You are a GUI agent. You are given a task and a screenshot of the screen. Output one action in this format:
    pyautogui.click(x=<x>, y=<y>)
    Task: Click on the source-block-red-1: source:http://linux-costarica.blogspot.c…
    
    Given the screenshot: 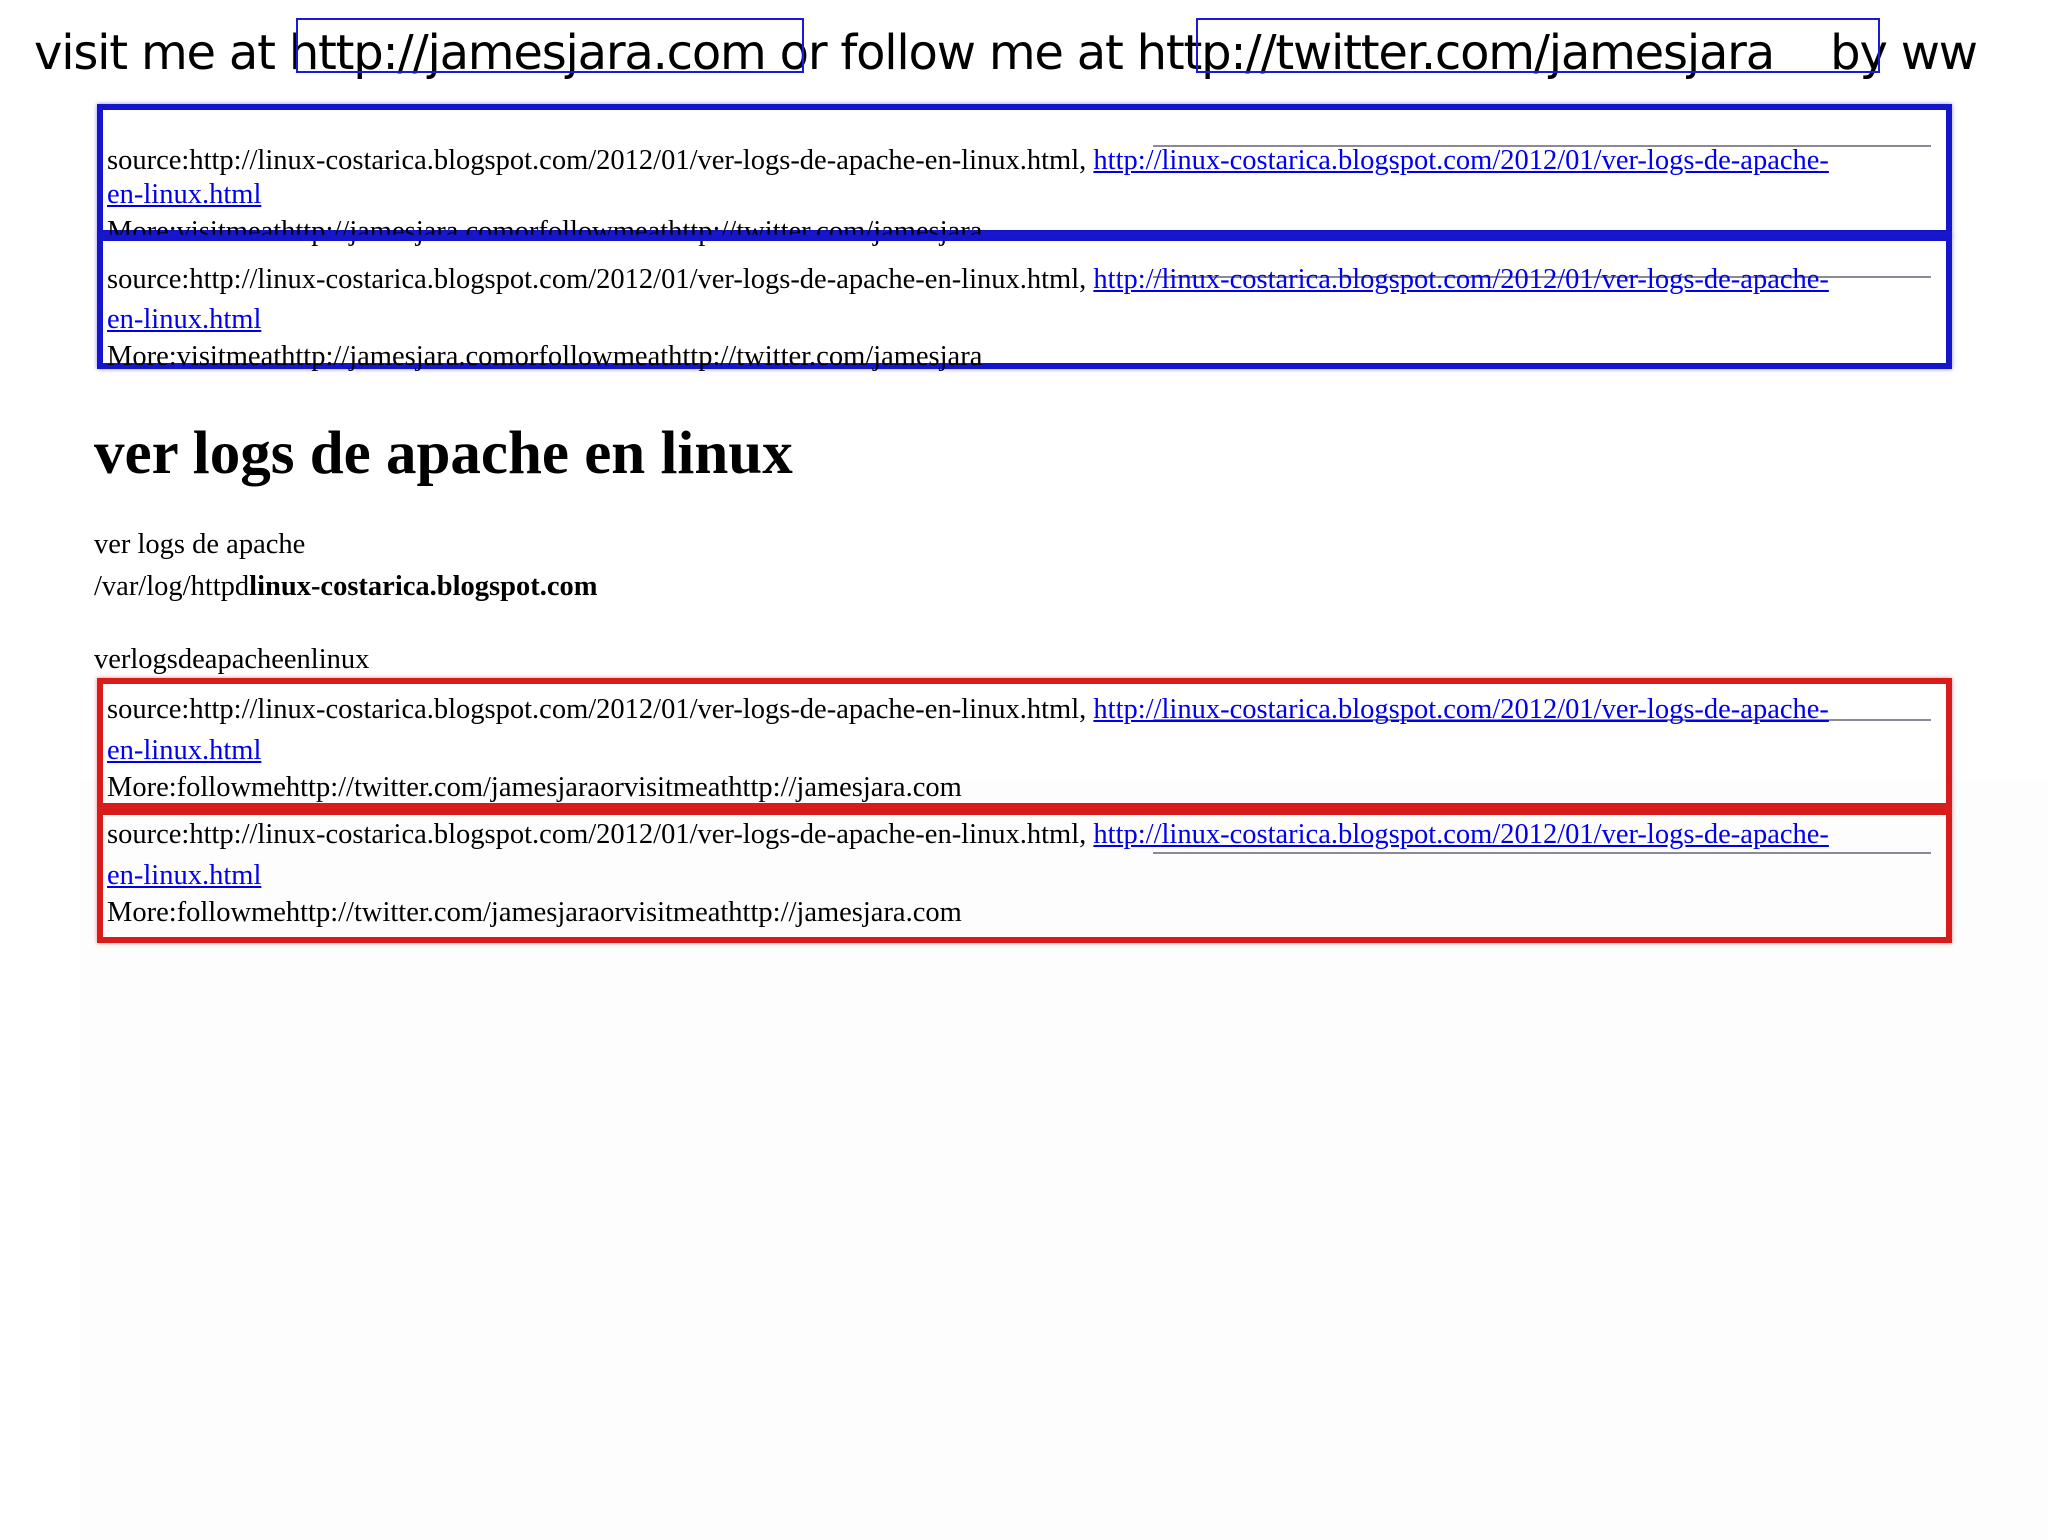 What is the action you would take?
    pyautogui.click(x=1024, y=743)
    